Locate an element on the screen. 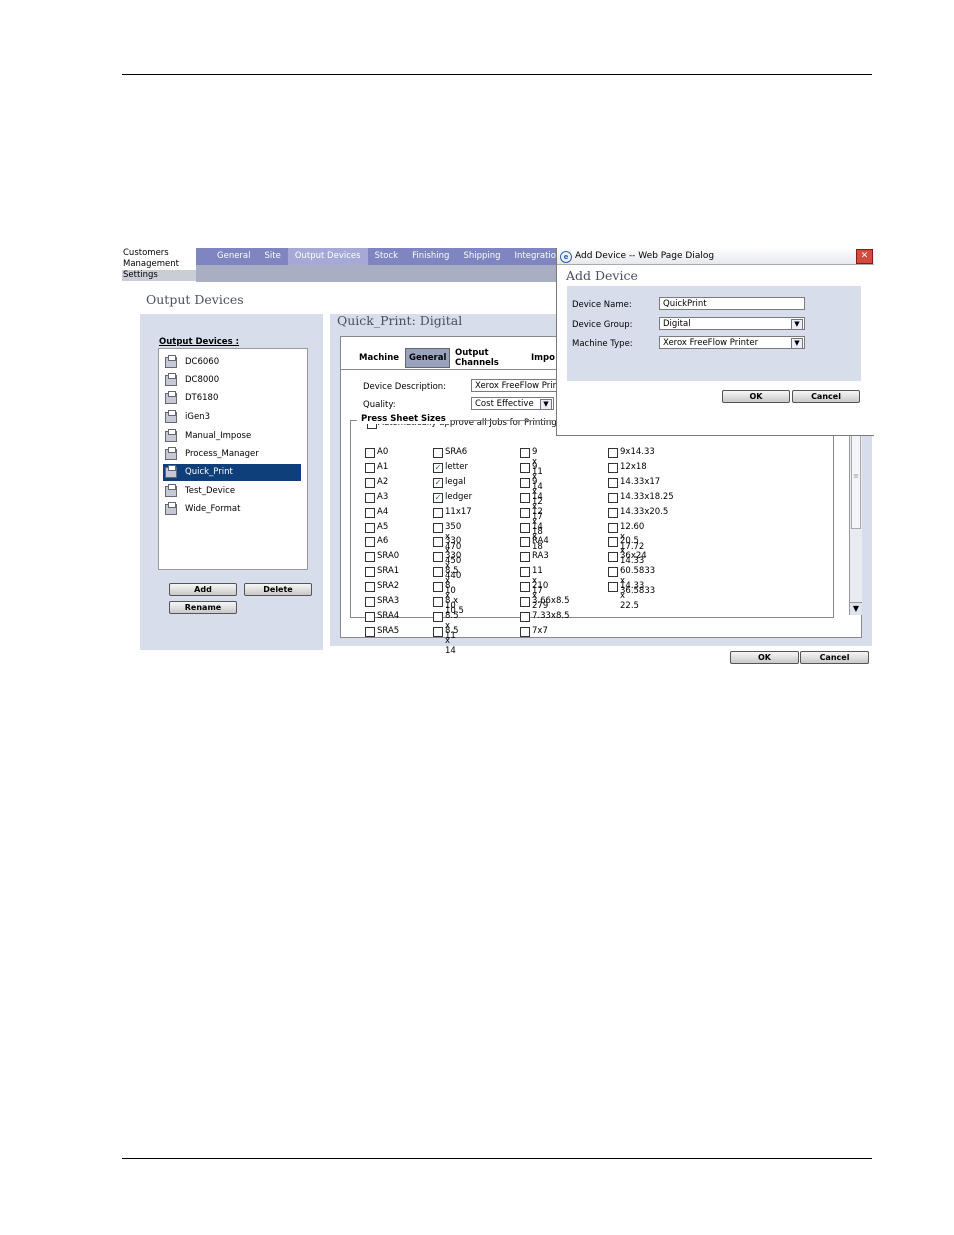 The image size is (954, 1235). list-item: Test_Device is located at coordinates (232, 491).